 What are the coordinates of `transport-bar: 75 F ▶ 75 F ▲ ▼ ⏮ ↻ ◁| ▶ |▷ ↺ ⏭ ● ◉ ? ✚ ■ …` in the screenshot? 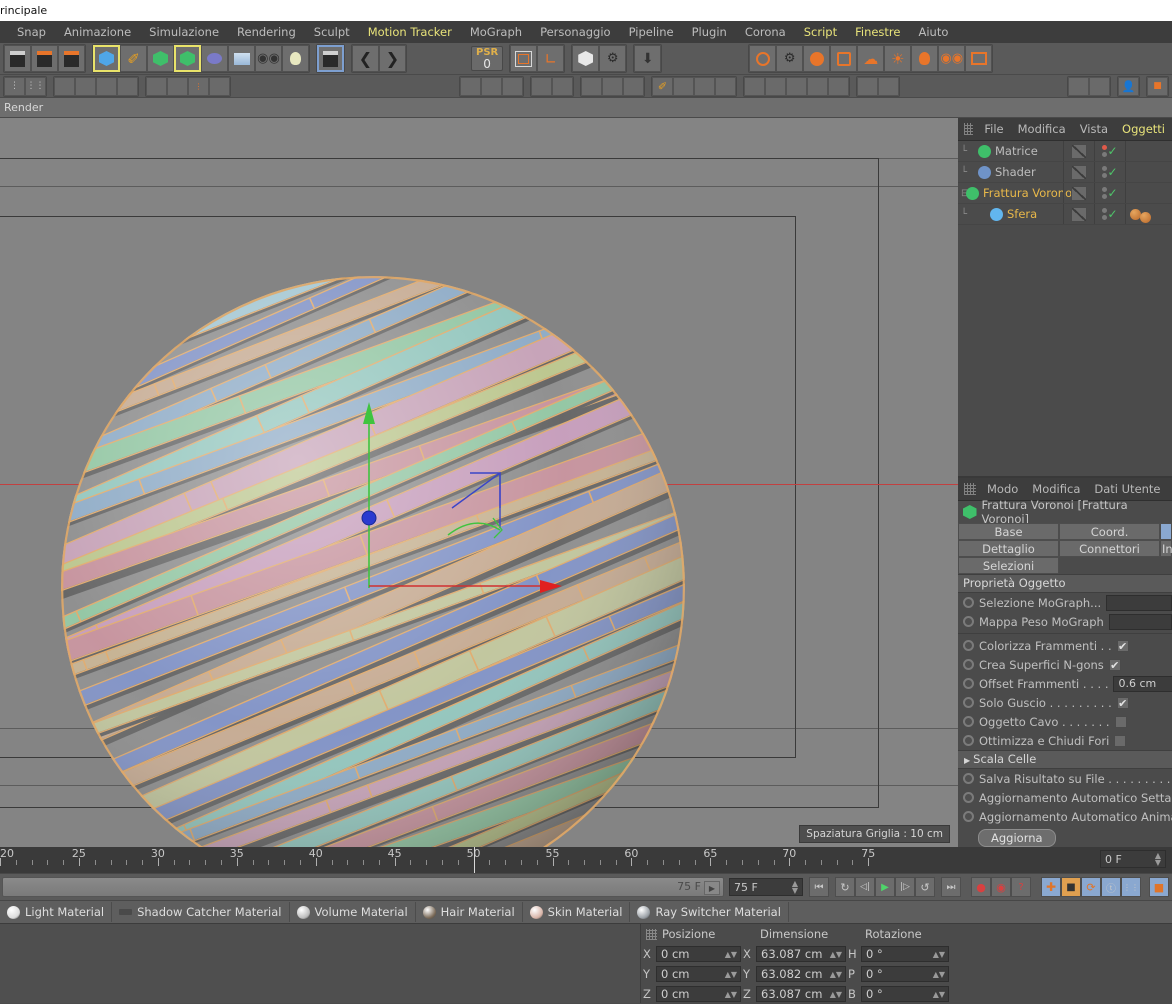 It's located at (586, 886).